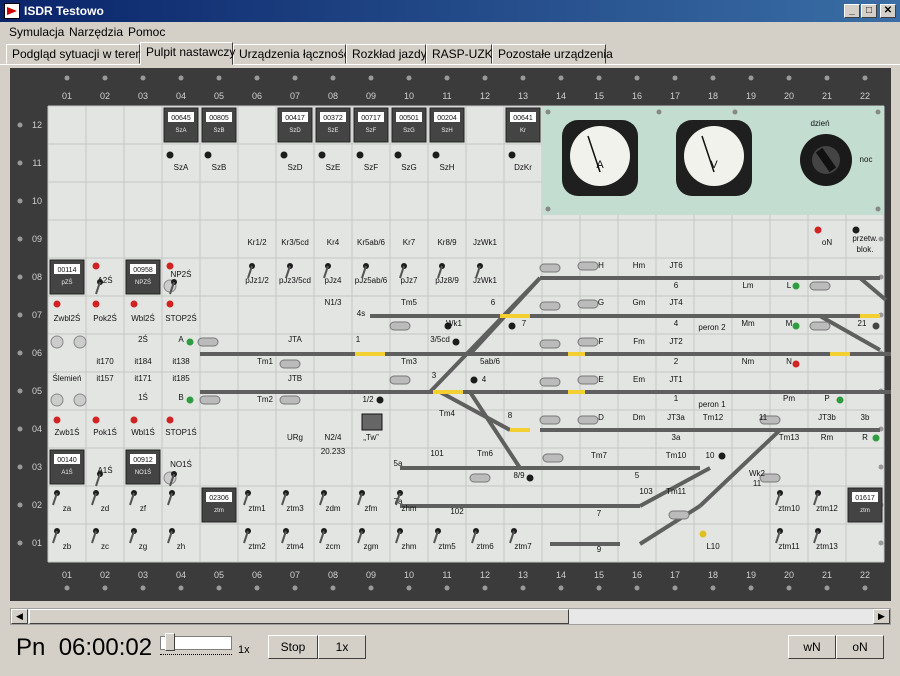 The image size is (900, 676). Describe the element at coordinates (342, 647) in the screenshot. I see `speed-button: 1x` at that location.